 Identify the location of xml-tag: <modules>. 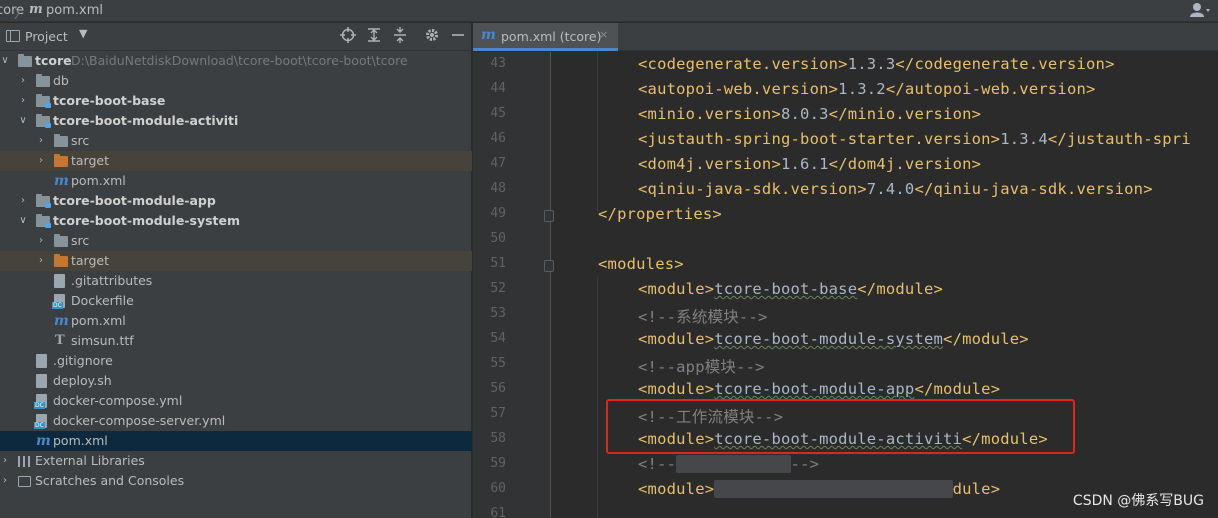
(641, 264).